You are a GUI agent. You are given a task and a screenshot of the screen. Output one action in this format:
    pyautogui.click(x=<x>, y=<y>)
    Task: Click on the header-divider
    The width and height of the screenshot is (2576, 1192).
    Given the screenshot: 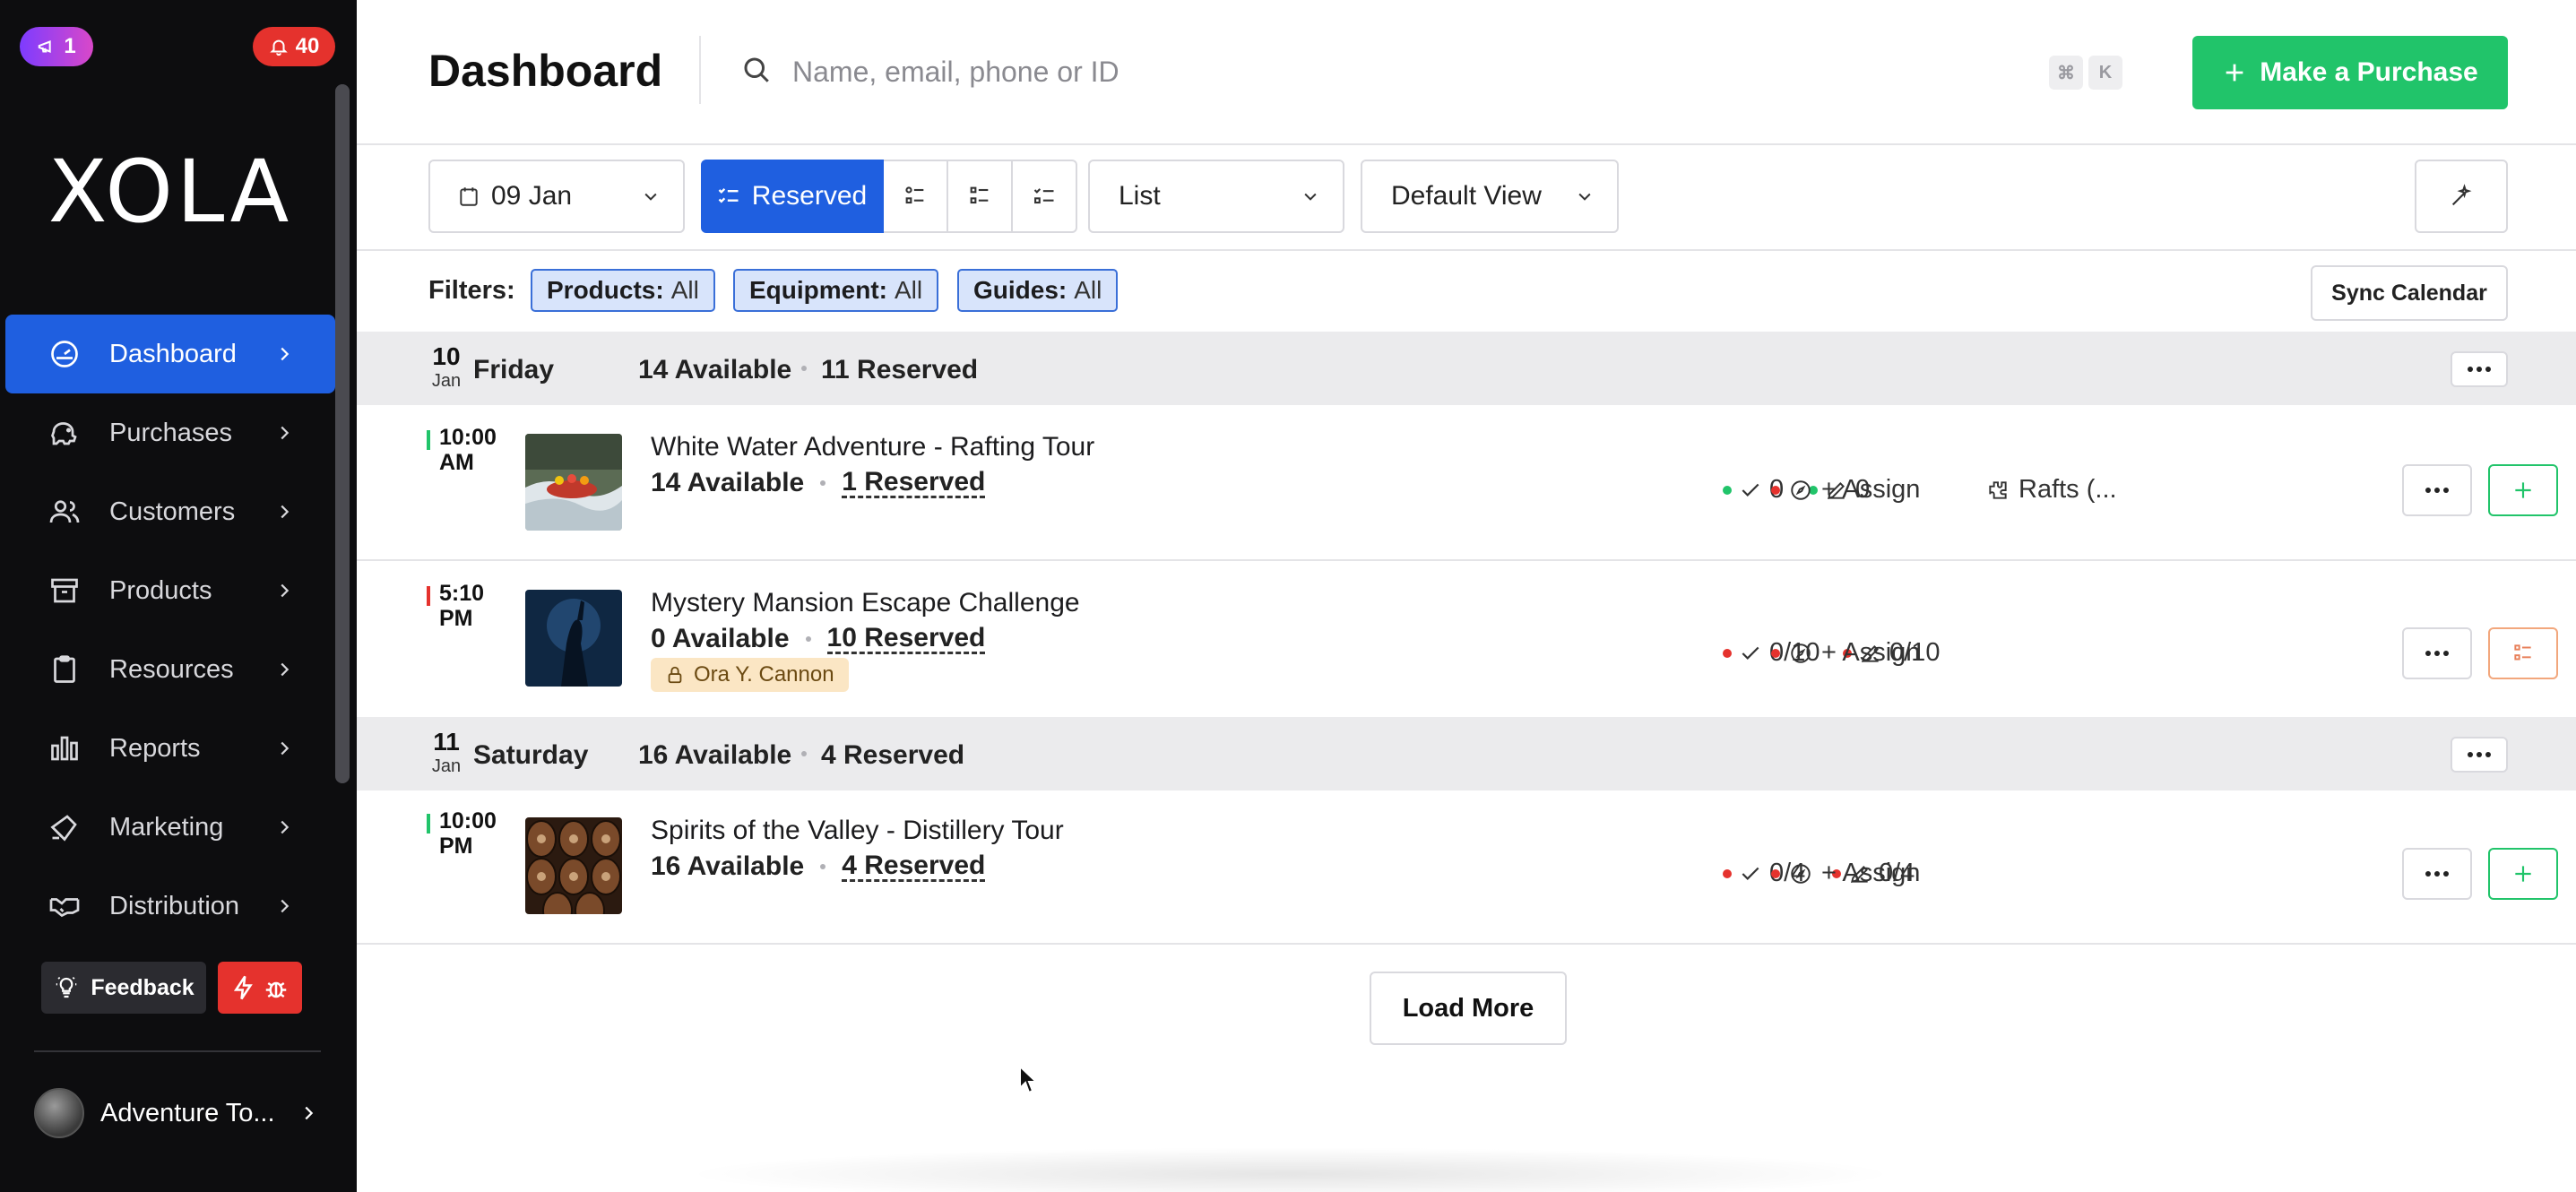 What is the action you would take?
    pyautogui.click(x=700, y=70)
    